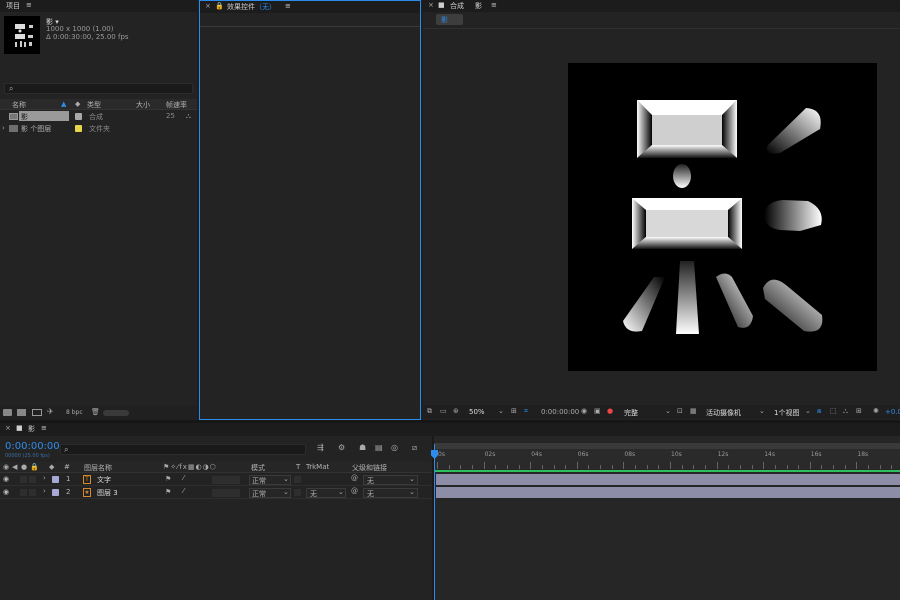 The height and width of the screenshot is (600, 900). What do you see at coordinates (892, 412) in the screenshot?
I see `exposure-value: +0.0` at bounding box center [892, 412].